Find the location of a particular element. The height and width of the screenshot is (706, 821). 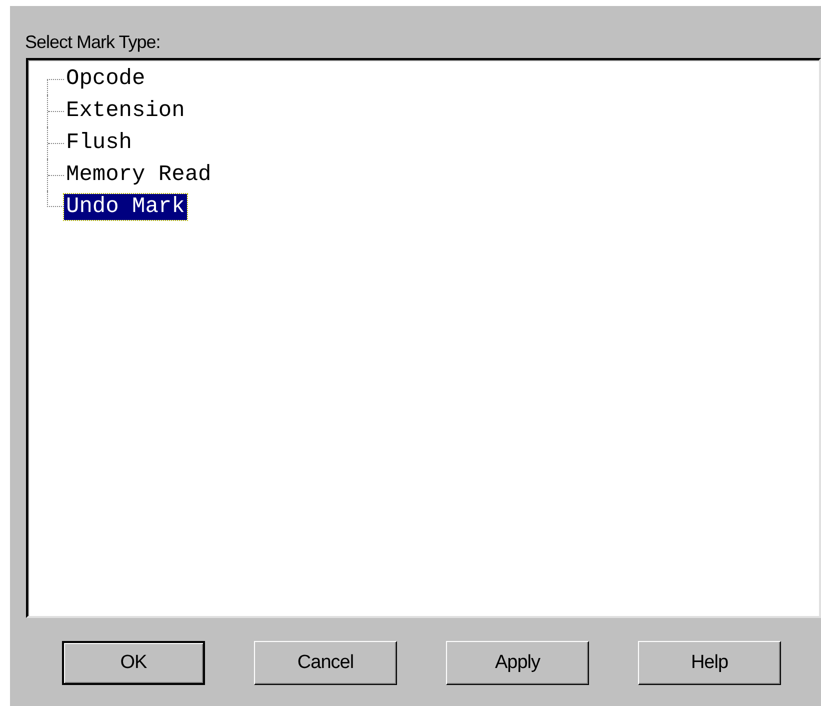

tree-item: Extension is located at coordinates (125, 111).